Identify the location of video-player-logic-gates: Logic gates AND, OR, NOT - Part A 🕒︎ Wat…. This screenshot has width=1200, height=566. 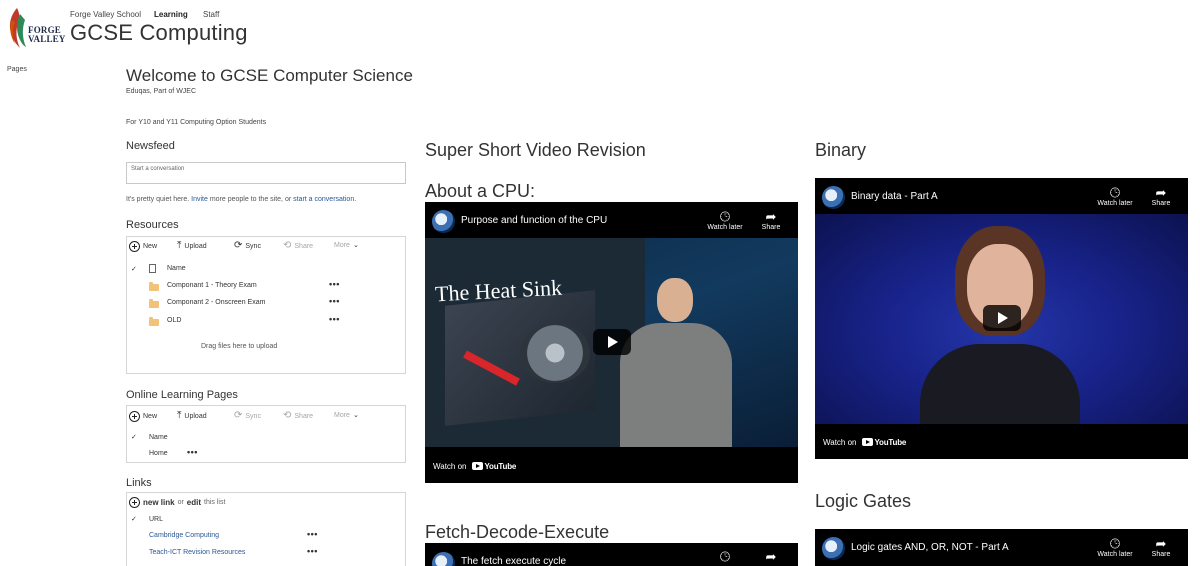
(1001, 547).